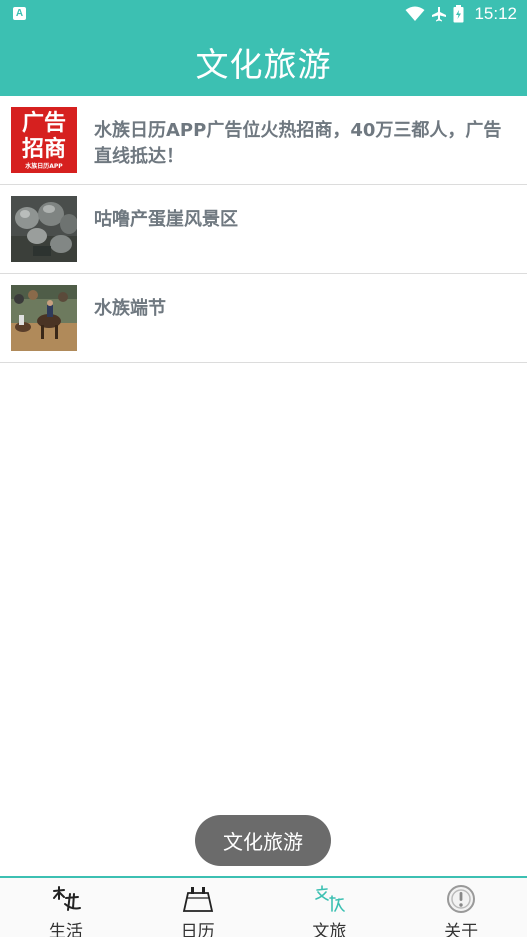 This screenshot has height=937, width=527. What do you see at coordinates (44, 229) in the screenshot?
I see `scenic-area-thumbnail` at bounding box center [44, 229].